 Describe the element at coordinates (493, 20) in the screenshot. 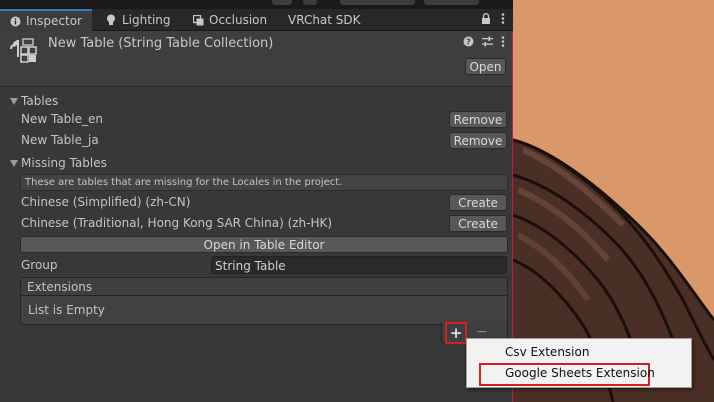

I see `tab-tools` at that location.